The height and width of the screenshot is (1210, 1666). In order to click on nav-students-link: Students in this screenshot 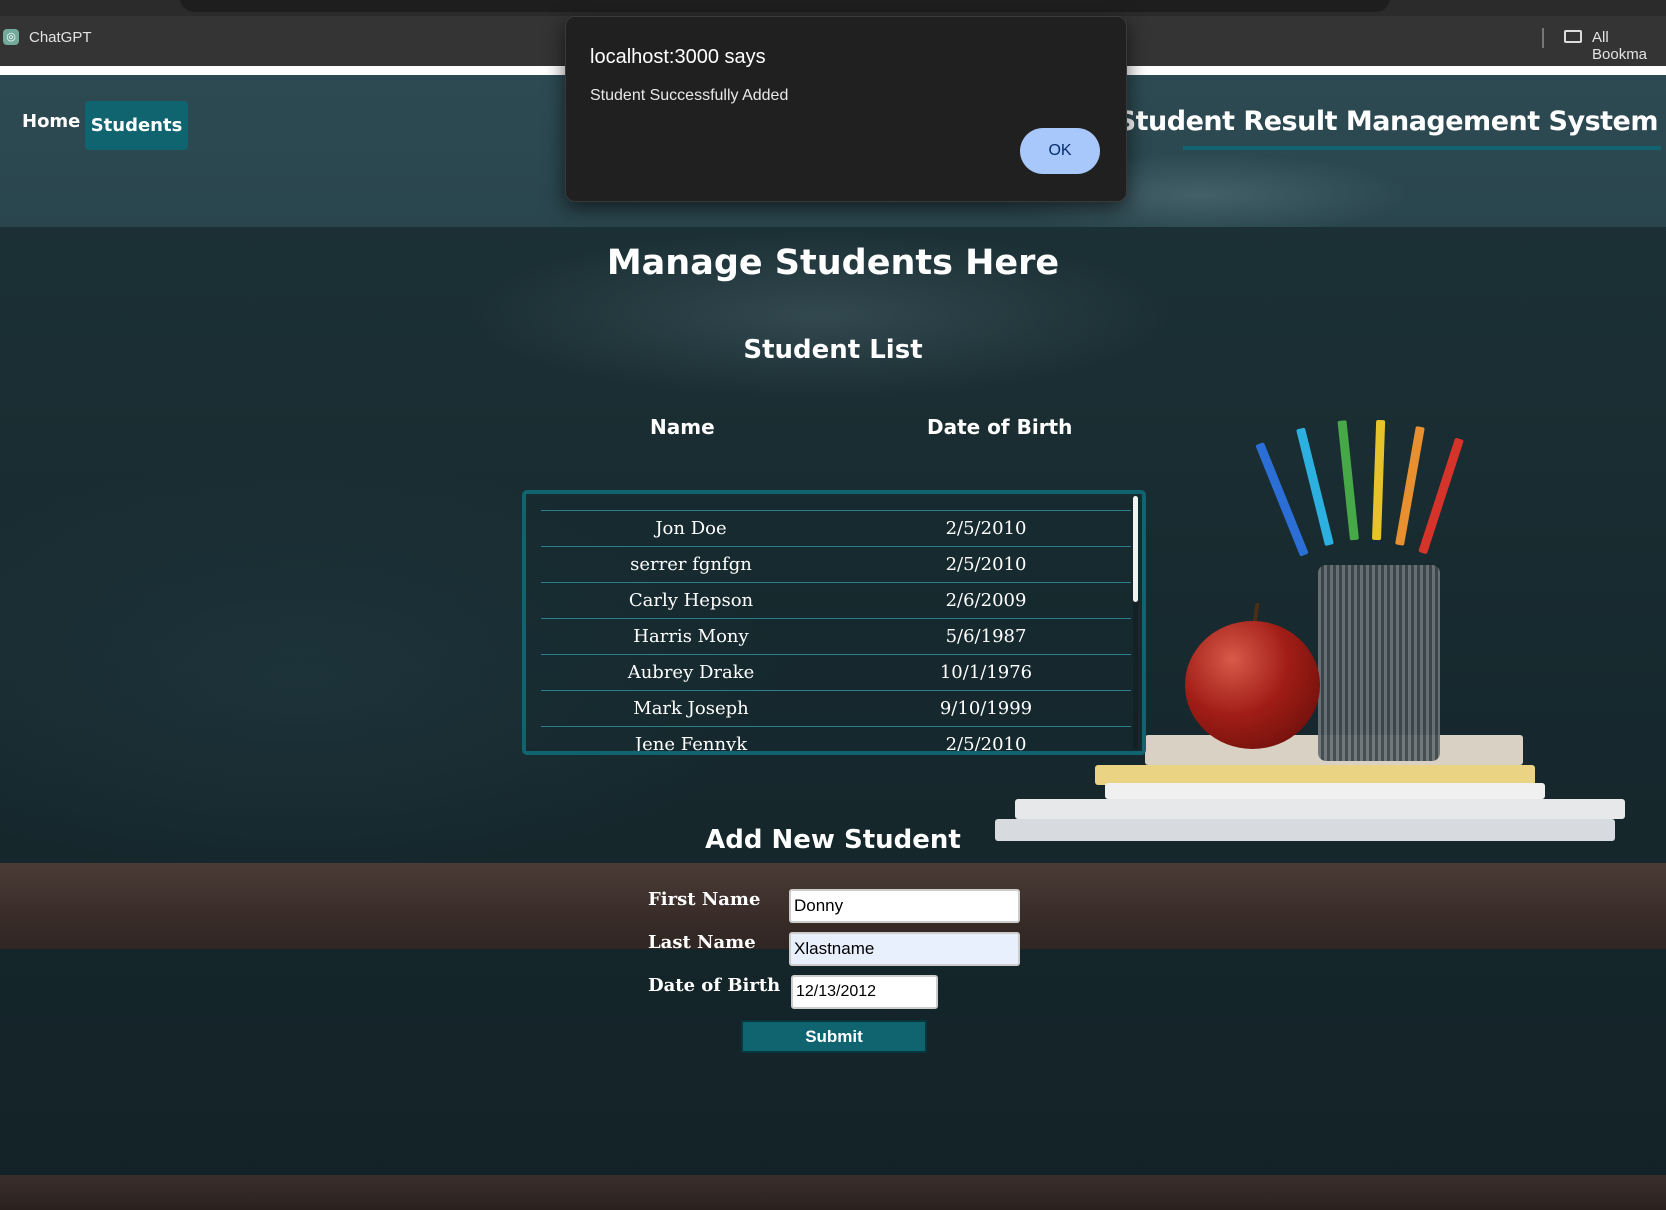, I will do `click(136, 125)`.